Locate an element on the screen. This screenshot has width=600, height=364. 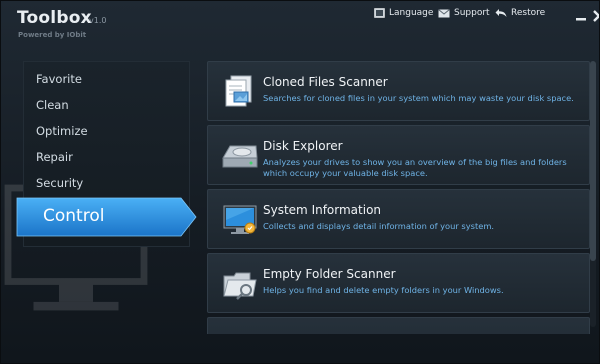
sidebar-item-control: Control is located at coordinates (106, 217).